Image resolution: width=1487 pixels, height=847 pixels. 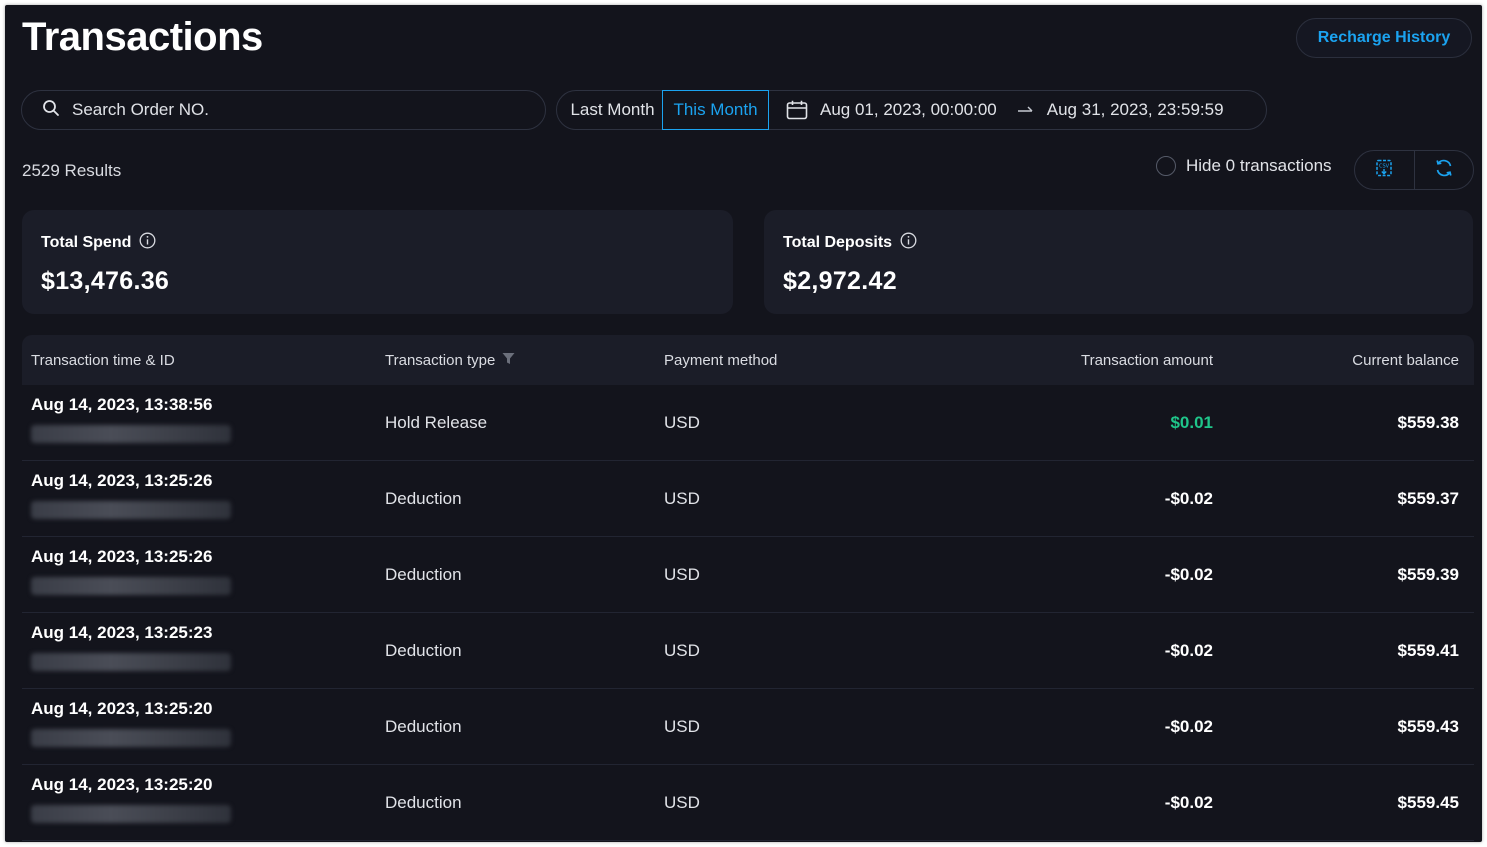 I want to click on search-icon, so click(x=51, y=110).